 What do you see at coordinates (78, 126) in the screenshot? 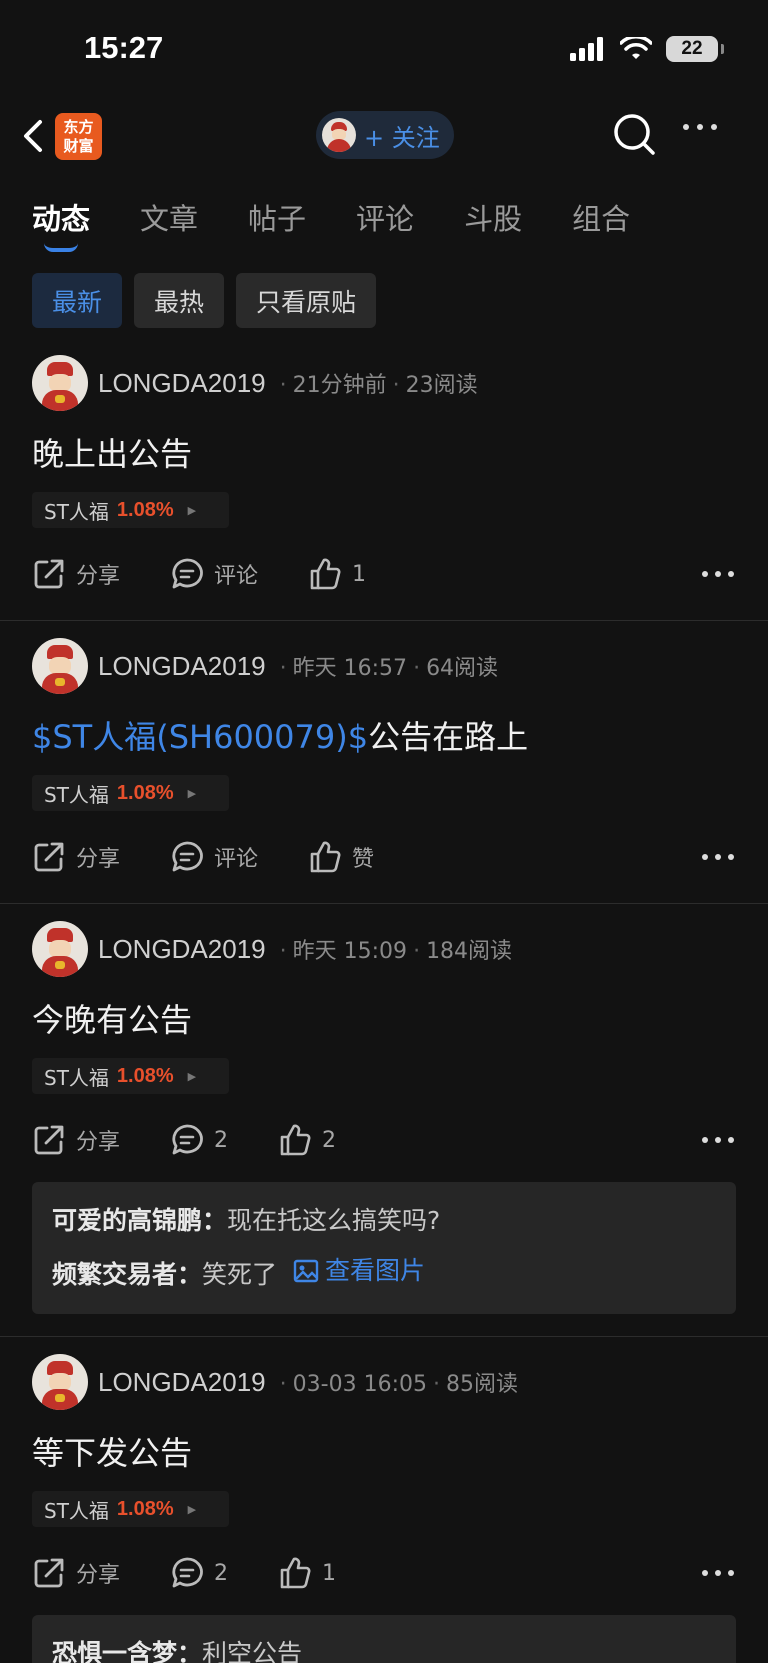
I see `logo-text-line1: 东方` at bounding box center [78, 126].